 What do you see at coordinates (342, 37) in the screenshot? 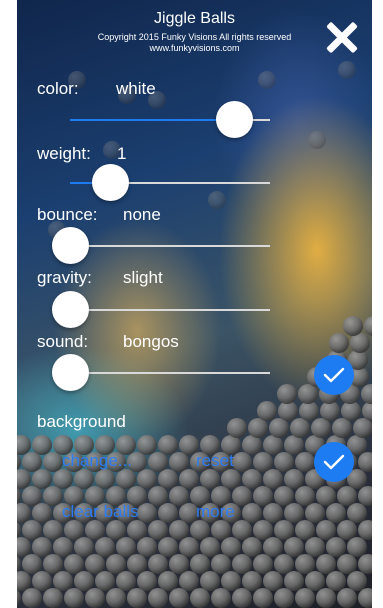
I see `close-icon` at bounding box center [342, 37].